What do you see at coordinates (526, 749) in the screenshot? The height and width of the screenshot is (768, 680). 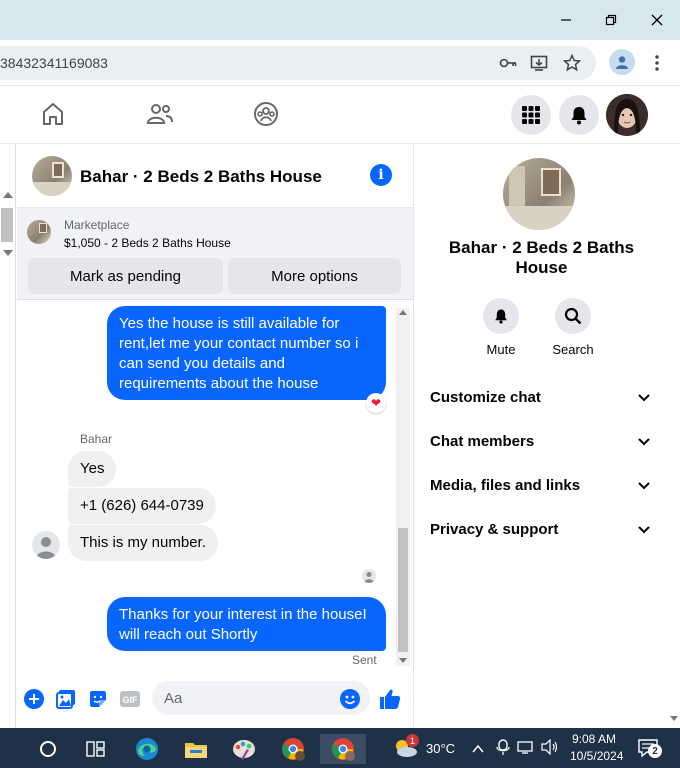 I see `network-icon` at bounding box center [526, 749].